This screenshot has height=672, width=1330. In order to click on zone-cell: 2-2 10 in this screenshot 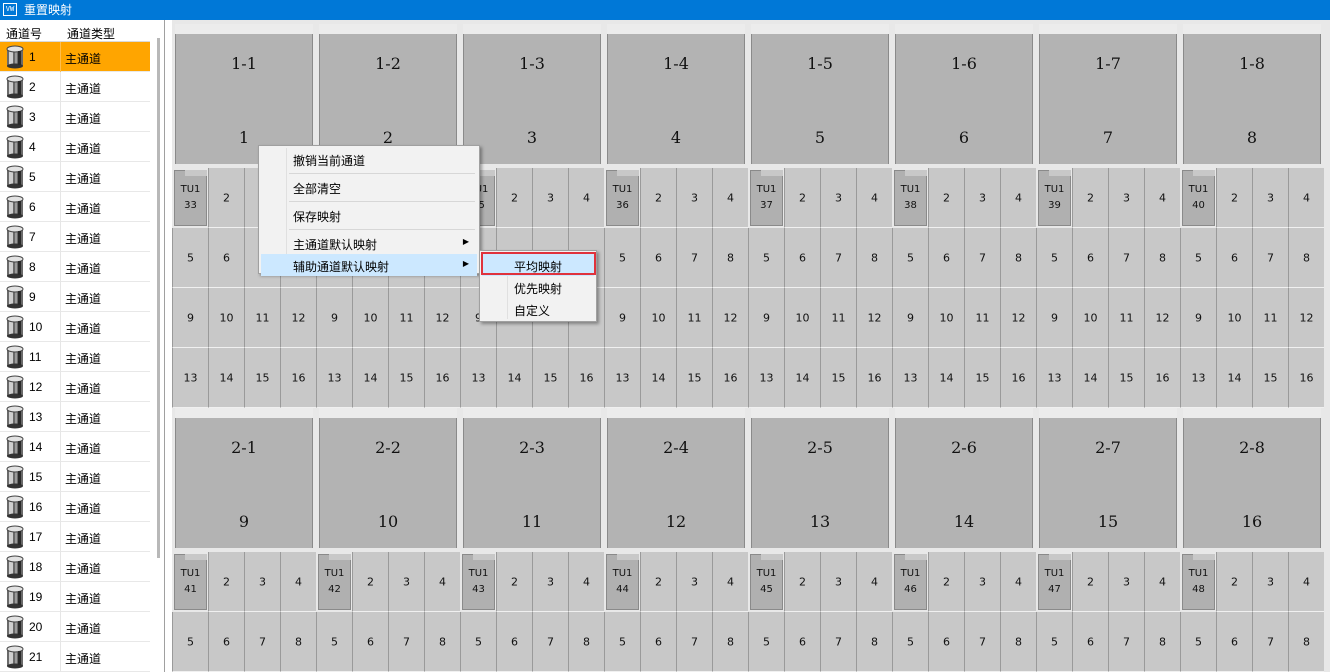, I will do `click(388, 478)`.